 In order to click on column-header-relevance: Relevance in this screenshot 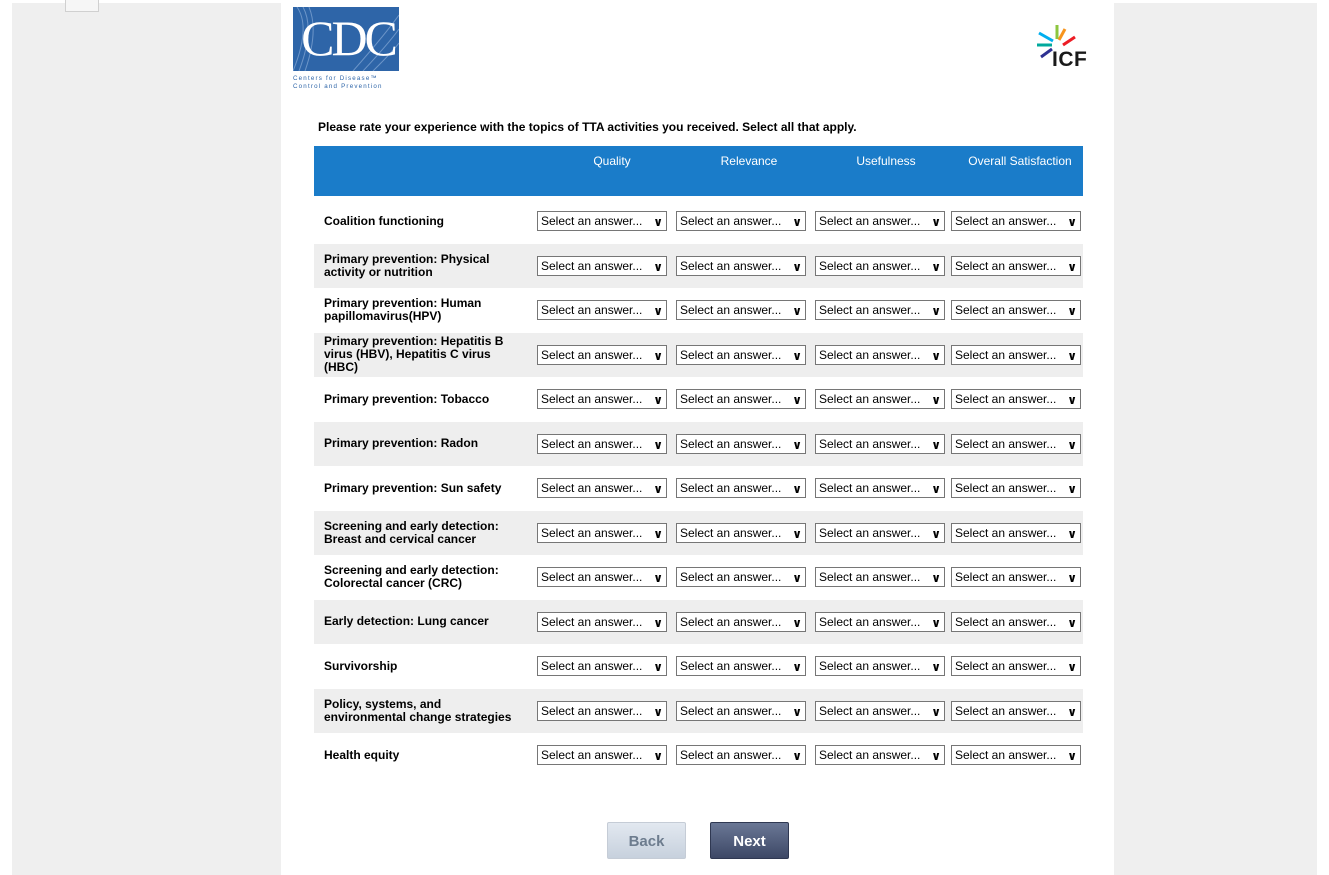, I will do `click(749, 161)`.